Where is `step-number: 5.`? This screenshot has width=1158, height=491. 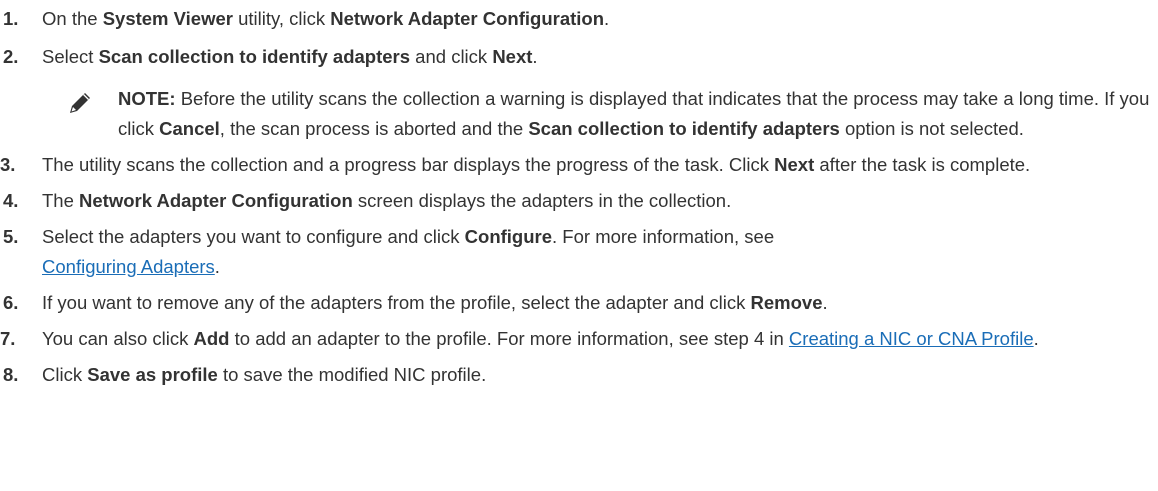
step-number: 5. is located at coordinates (11, 236).